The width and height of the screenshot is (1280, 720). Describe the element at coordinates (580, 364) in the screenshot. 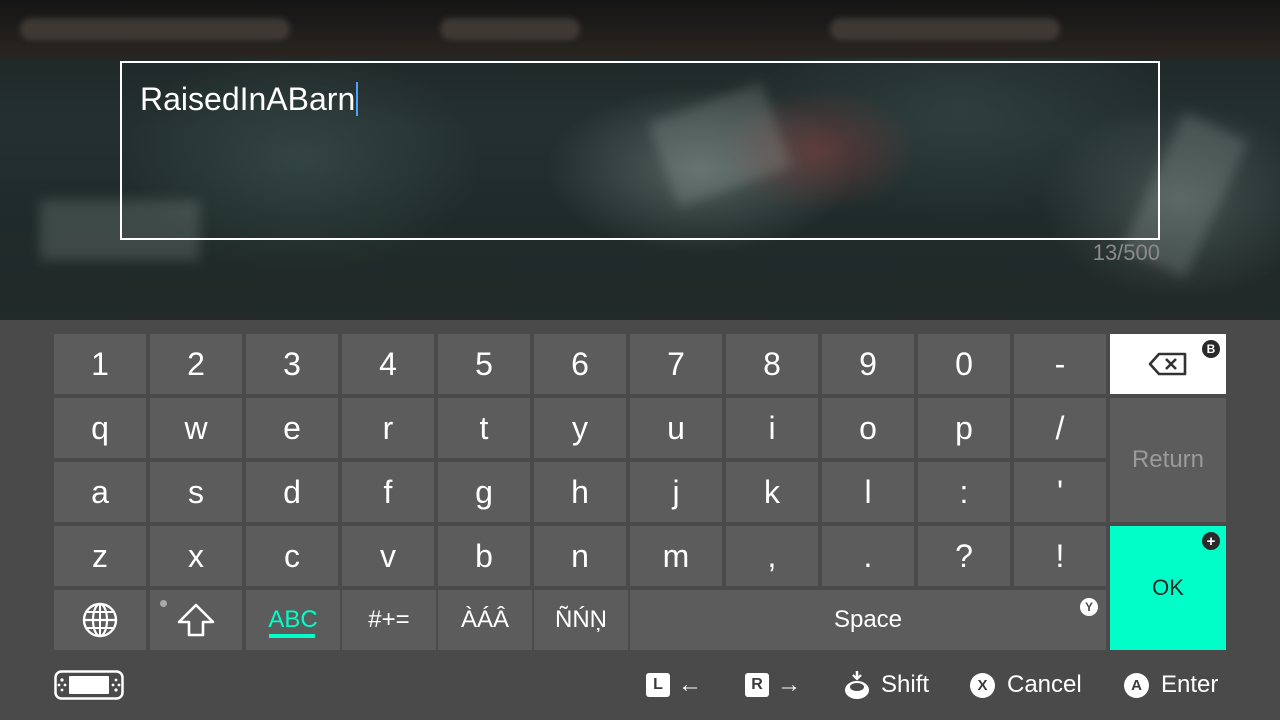

I see `key: 6` at that location.